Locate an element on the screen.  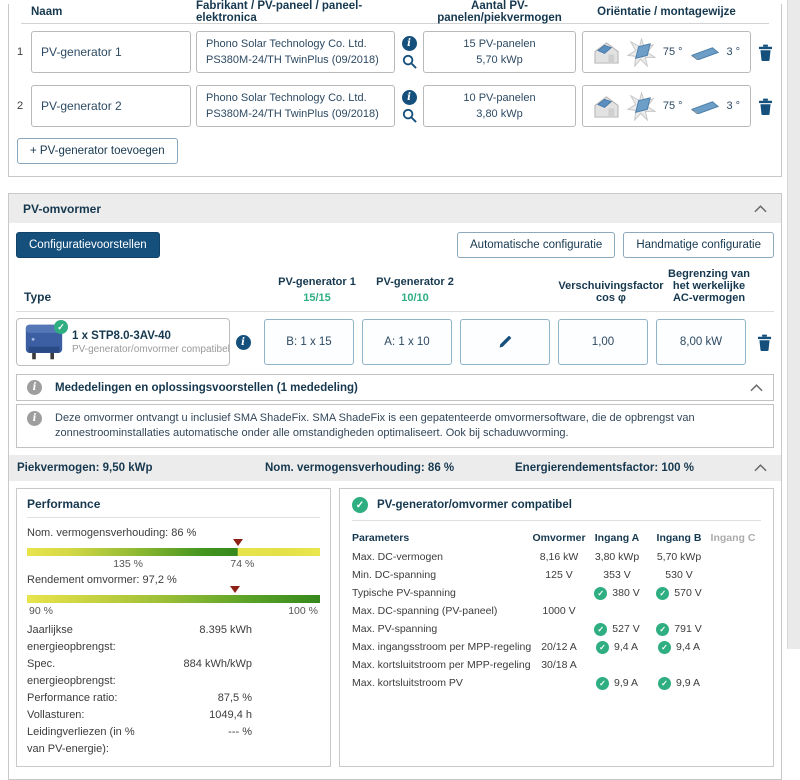
panel-count-field: 10 PV-panelen 3,80 kWp is located at coordinates (499, 106).